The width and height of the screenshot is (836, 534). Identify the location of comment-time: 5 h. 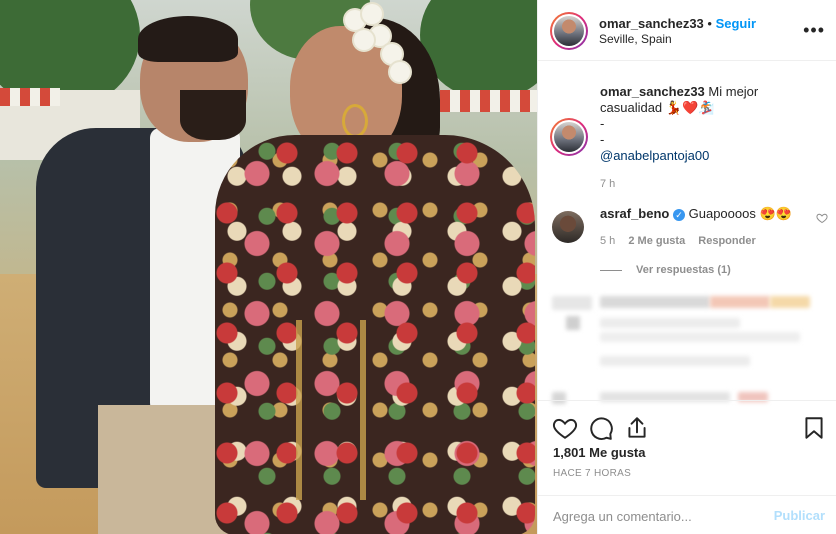
(607, 241).